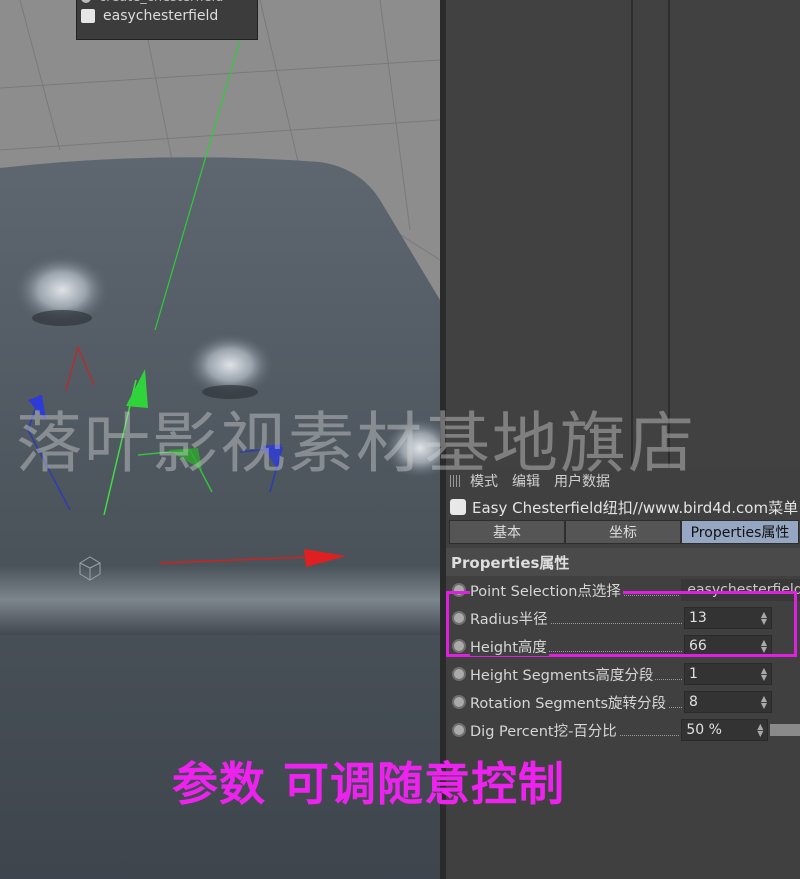  What do you see at coordinates (569, 703) in the screenshot?
I see `param-label: Rotation Segments旋转分段` at bounding box center [569, 703].